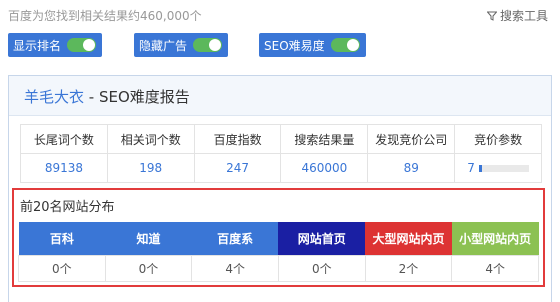 The height and width of the screenshot is (302, 560). Describe the element at coordinates (408, 268) in the screenshot. I see `distribution-value-cell: 2个` at that location.